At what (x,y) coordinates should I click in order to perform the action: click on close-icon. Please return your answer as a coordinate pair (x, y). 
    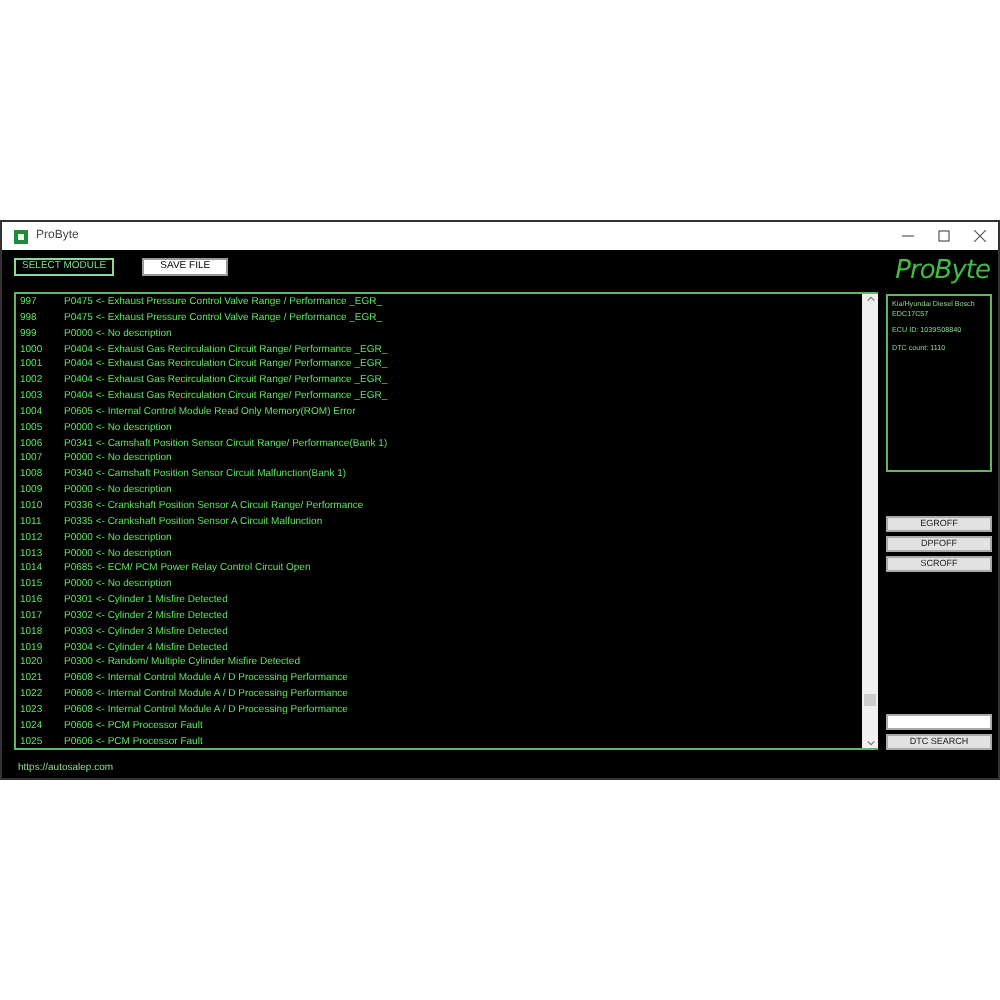
    Looking at the image, I should click on (980, 236).